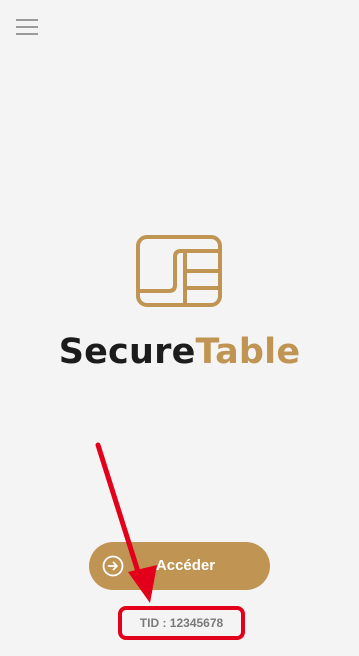  I want to click on brand-name-part2: Table, so click(248, 352).